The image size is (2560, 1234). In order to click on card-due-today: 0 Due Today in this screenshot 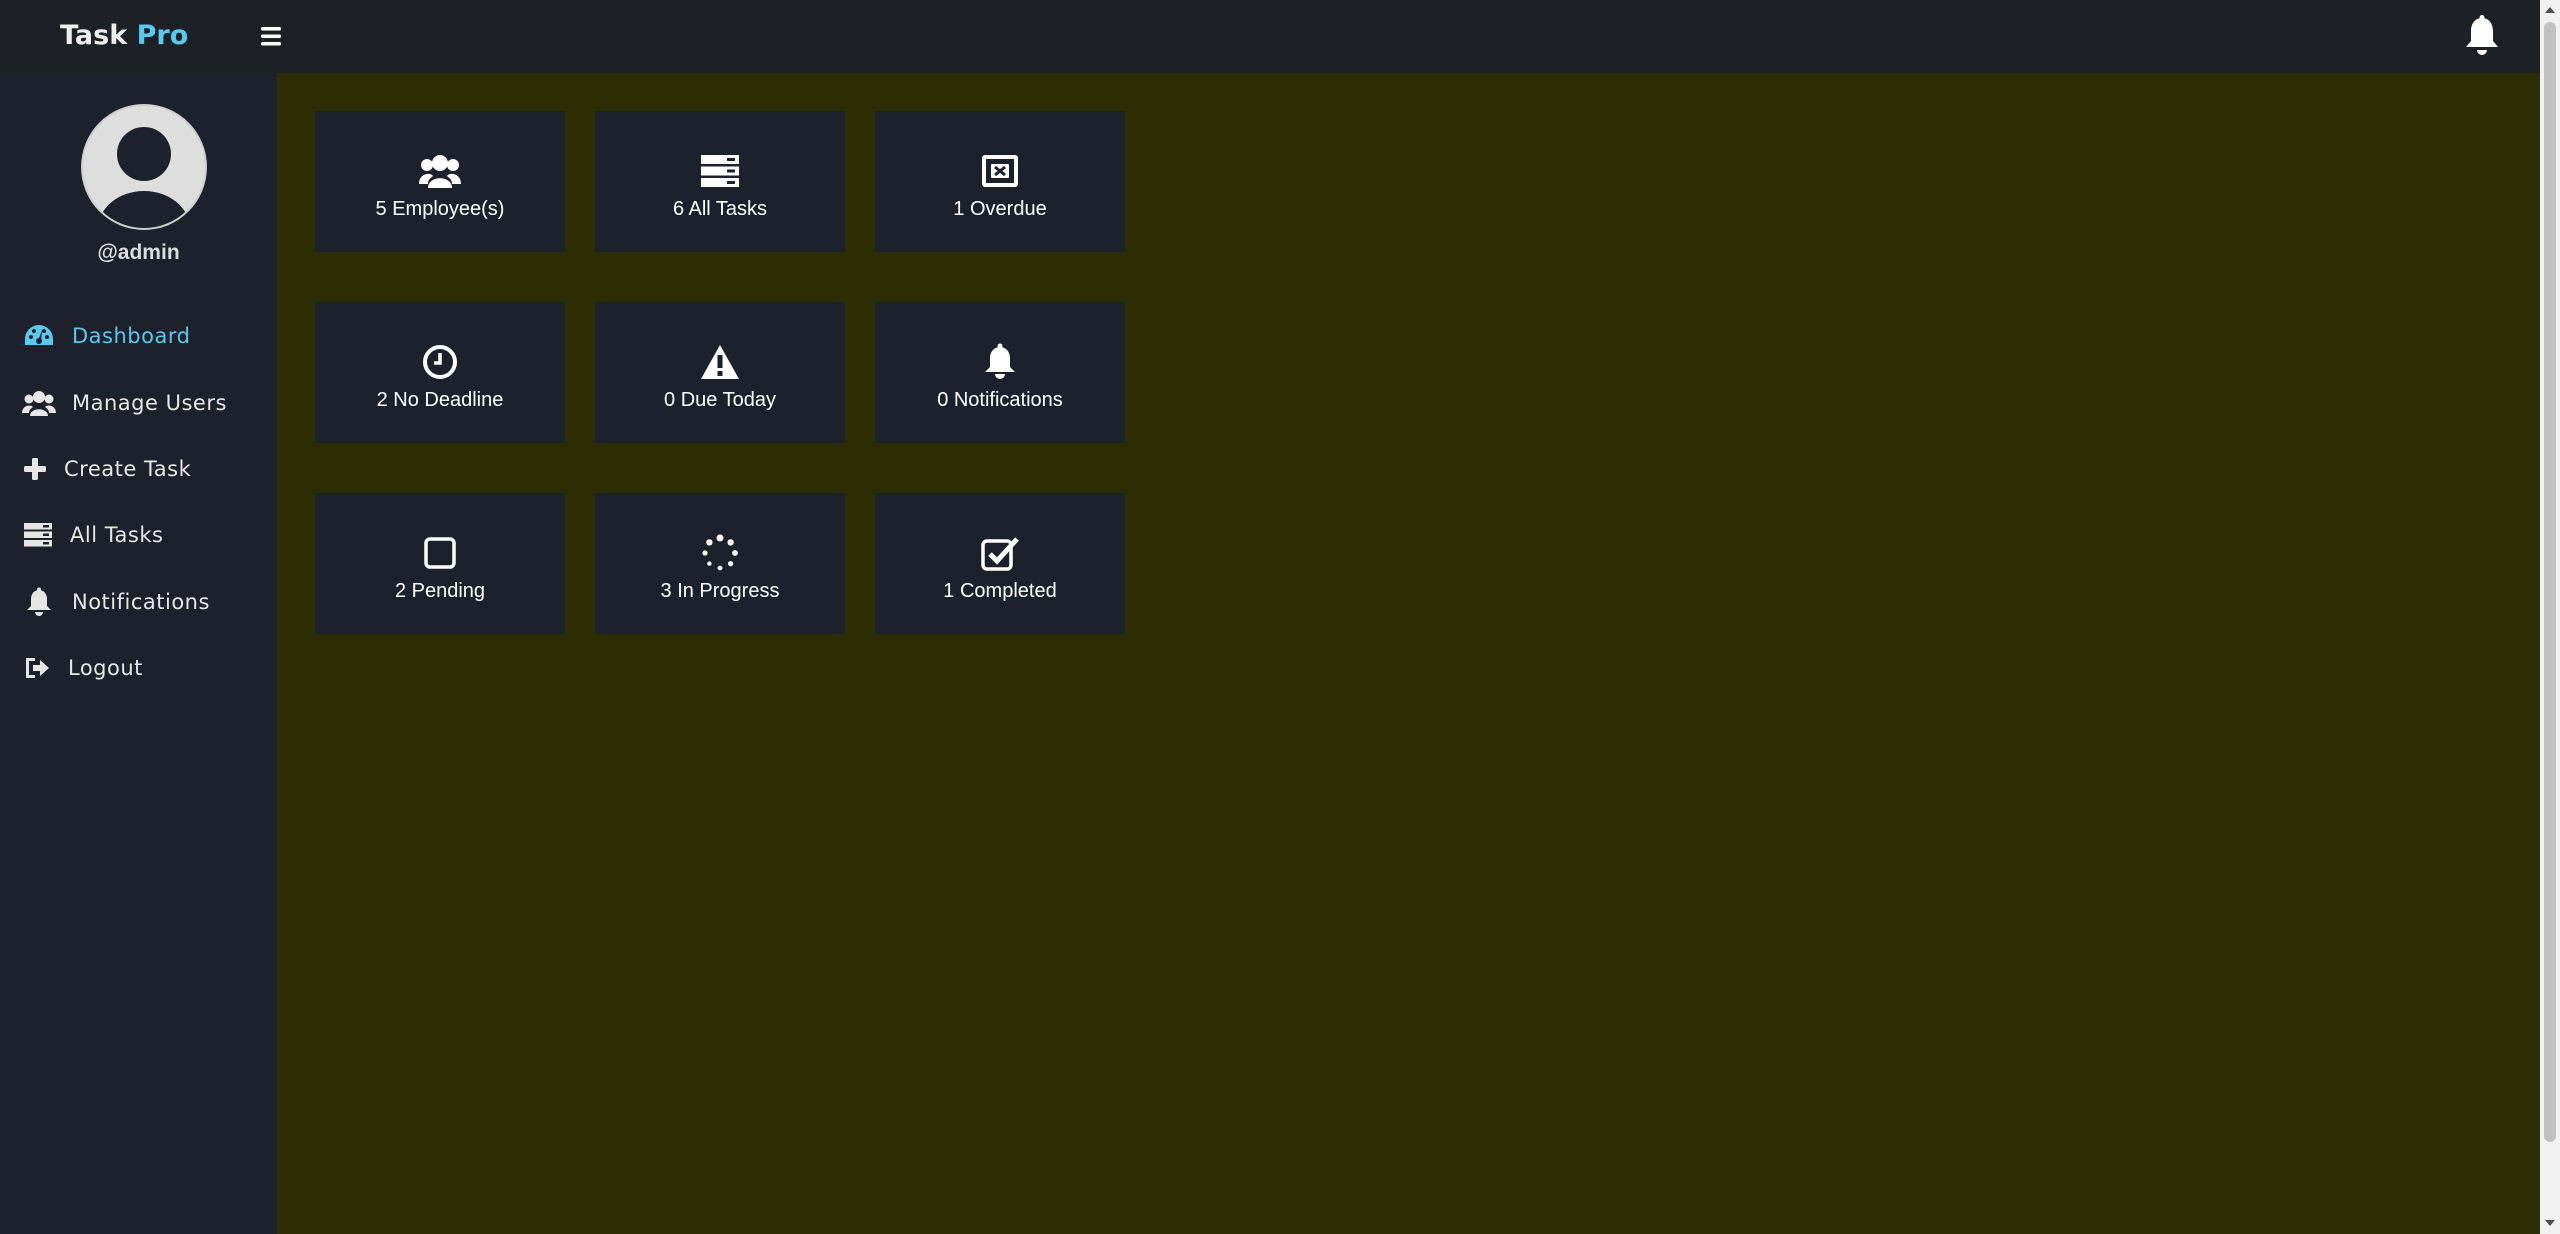, I will do `click(720, 372)`.